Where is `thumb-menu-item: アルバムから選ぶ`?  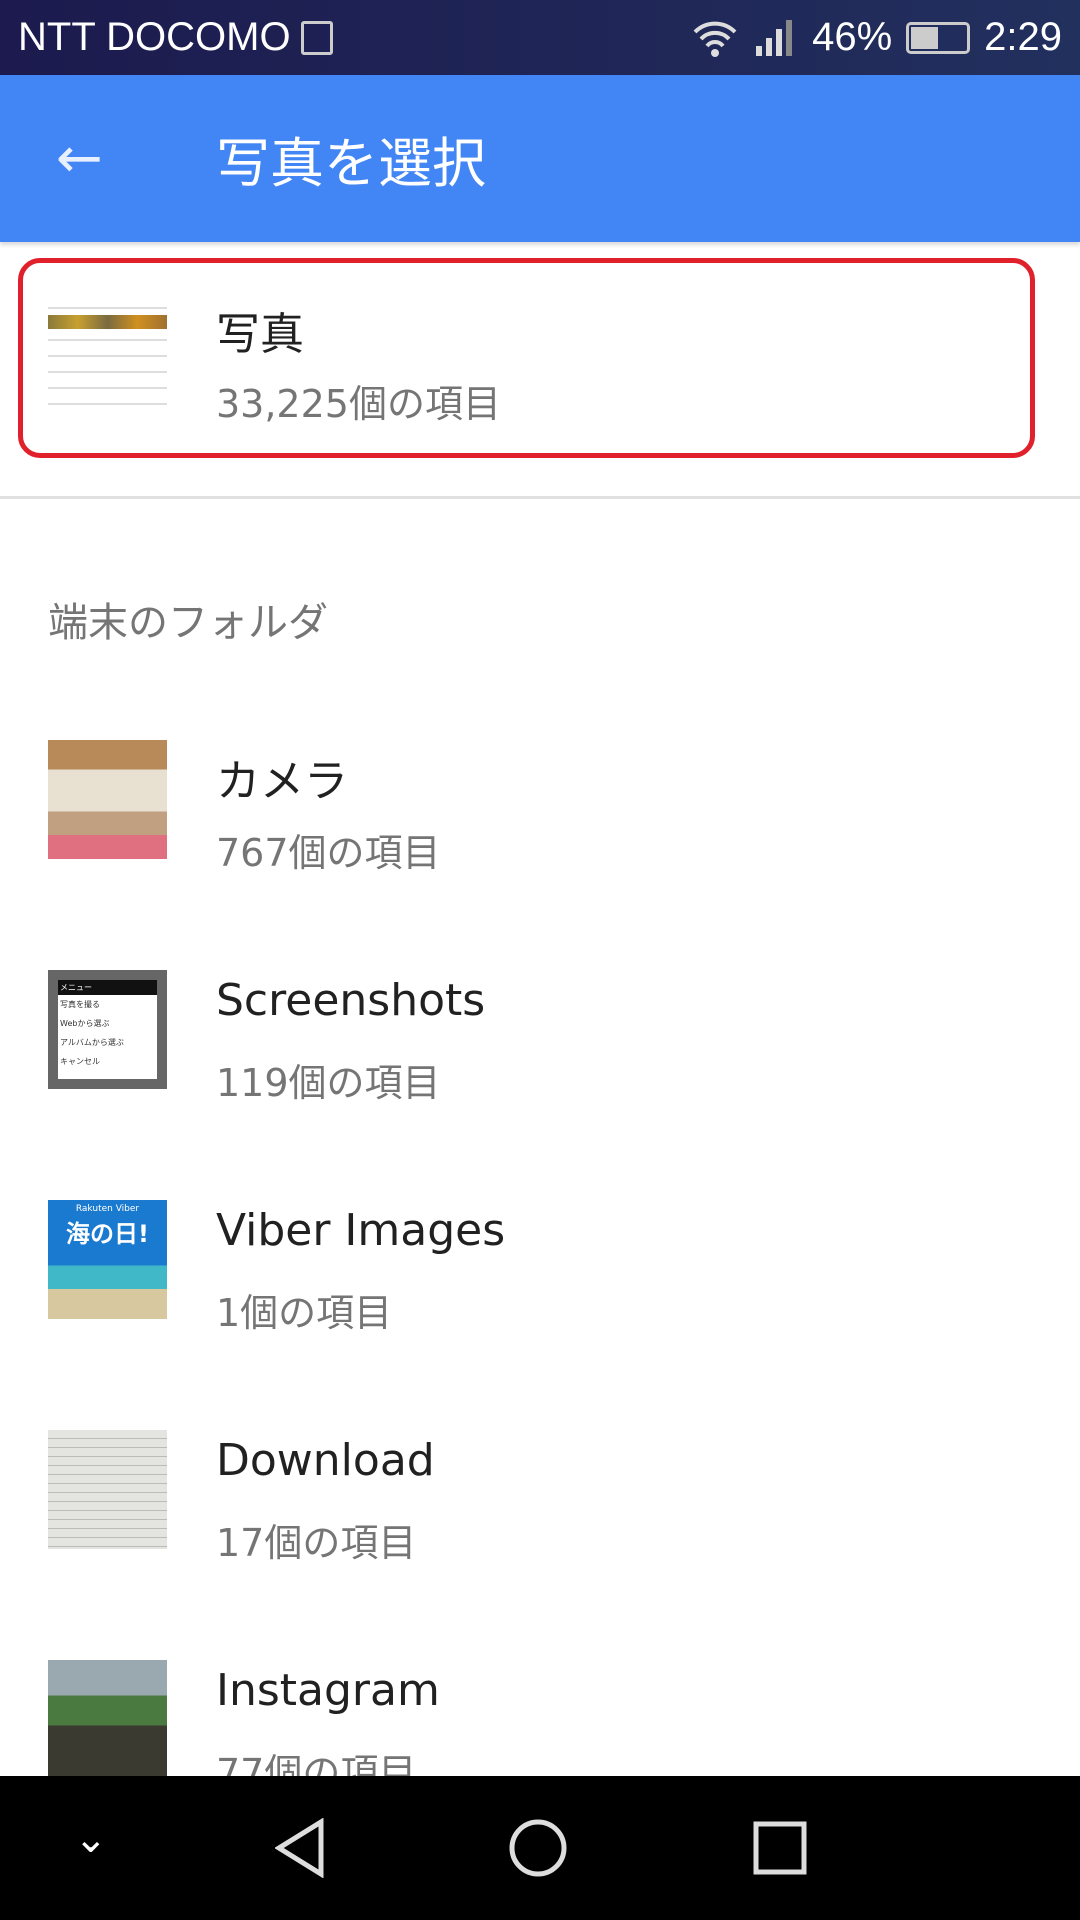
thumb-menu-item: アルバムから選ぶ is located at coordinates (92, 1042).